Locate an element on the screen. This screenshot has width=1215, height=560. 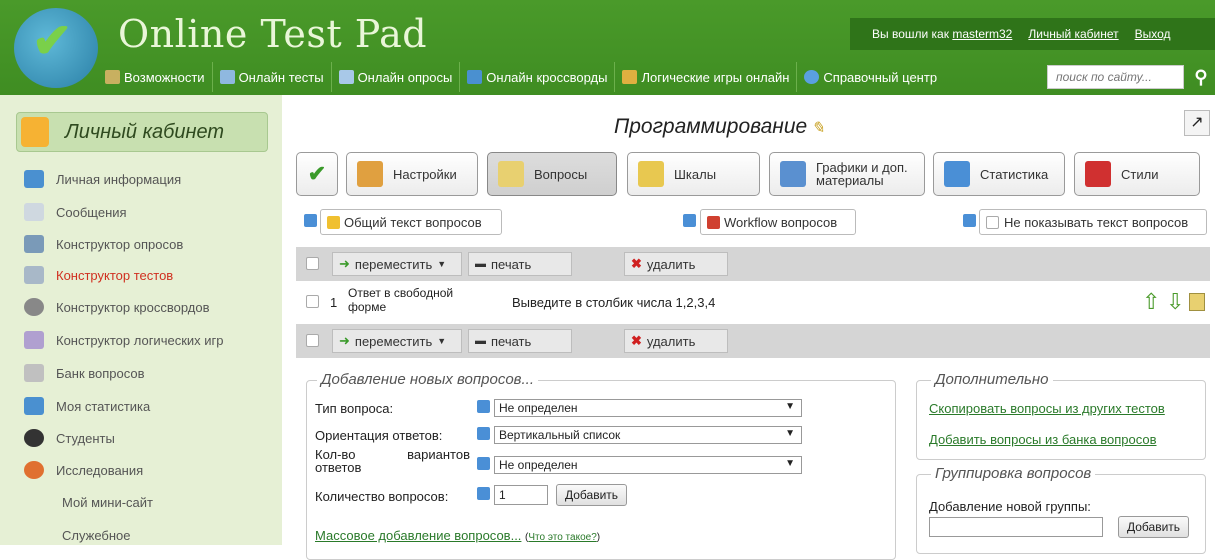
add-questions-button: Добавить is located at coordinates (592, 495).